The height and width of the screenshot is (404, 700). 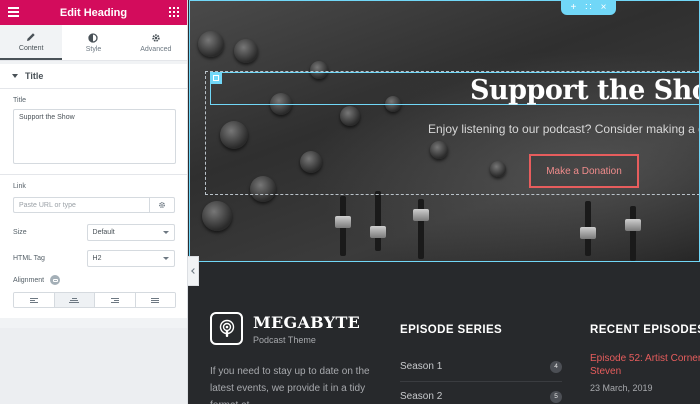 I want to click on responsive-desktop-icon, so click(x=55, y=280).